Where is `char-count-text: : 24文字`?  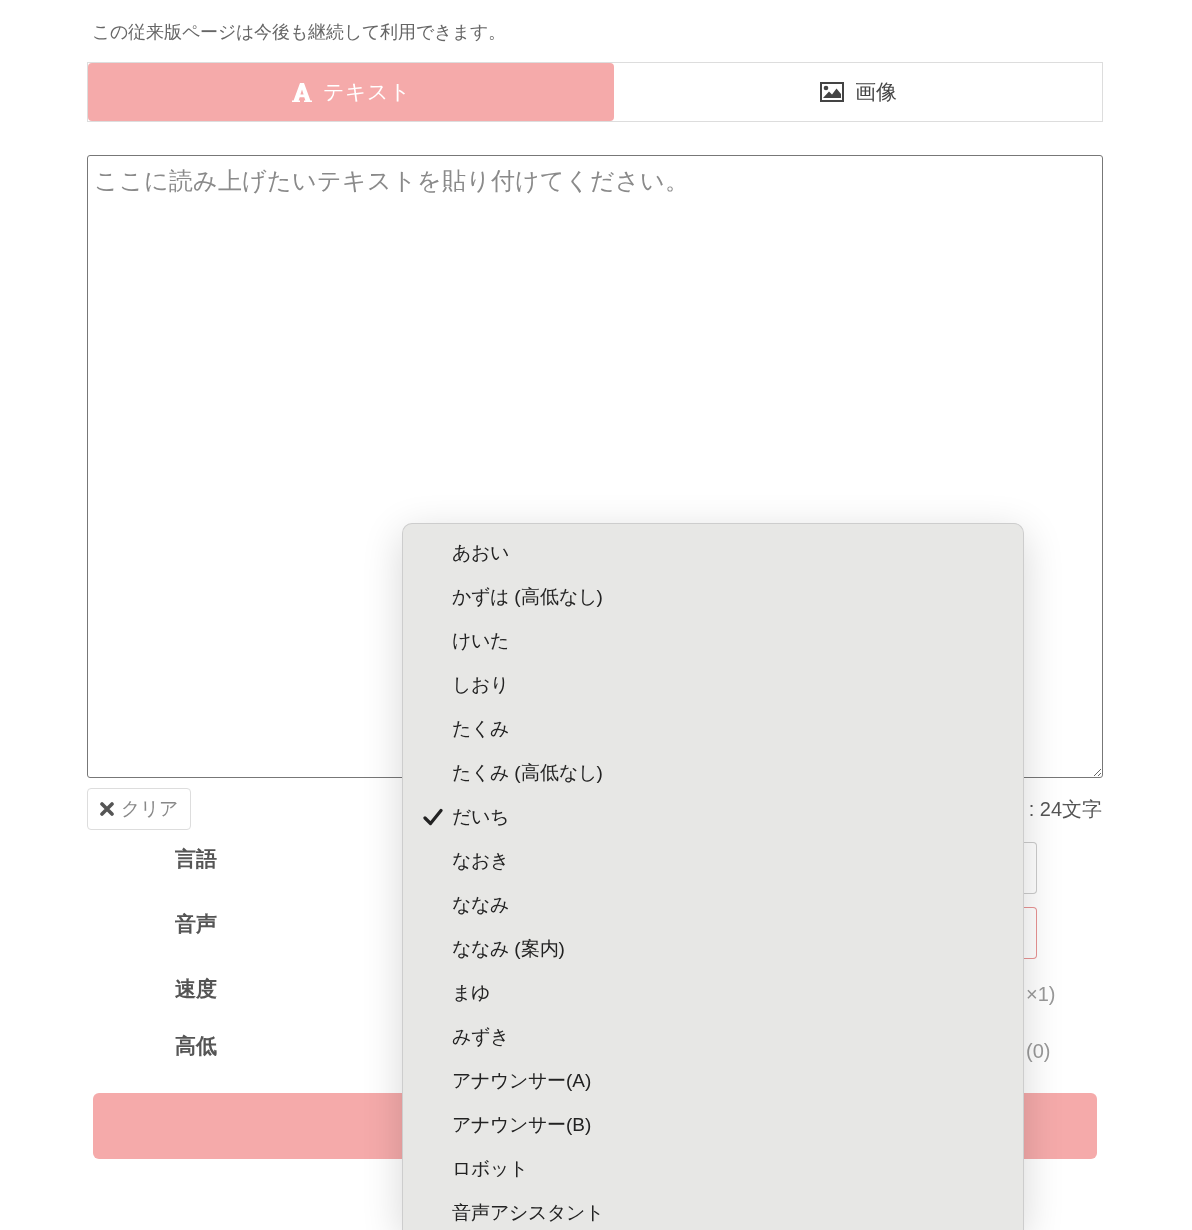 char-count-text: : 24文字 is located at coordinates (1065, 809).